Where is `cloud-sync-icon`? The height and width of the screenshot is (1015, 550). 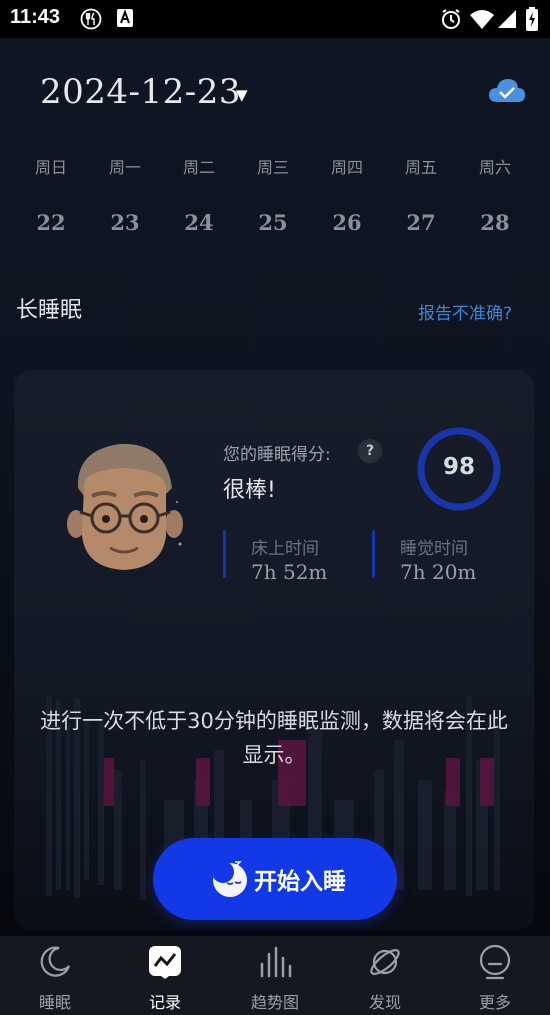
cloud-sync-icon is located at coordinates (507, 93).